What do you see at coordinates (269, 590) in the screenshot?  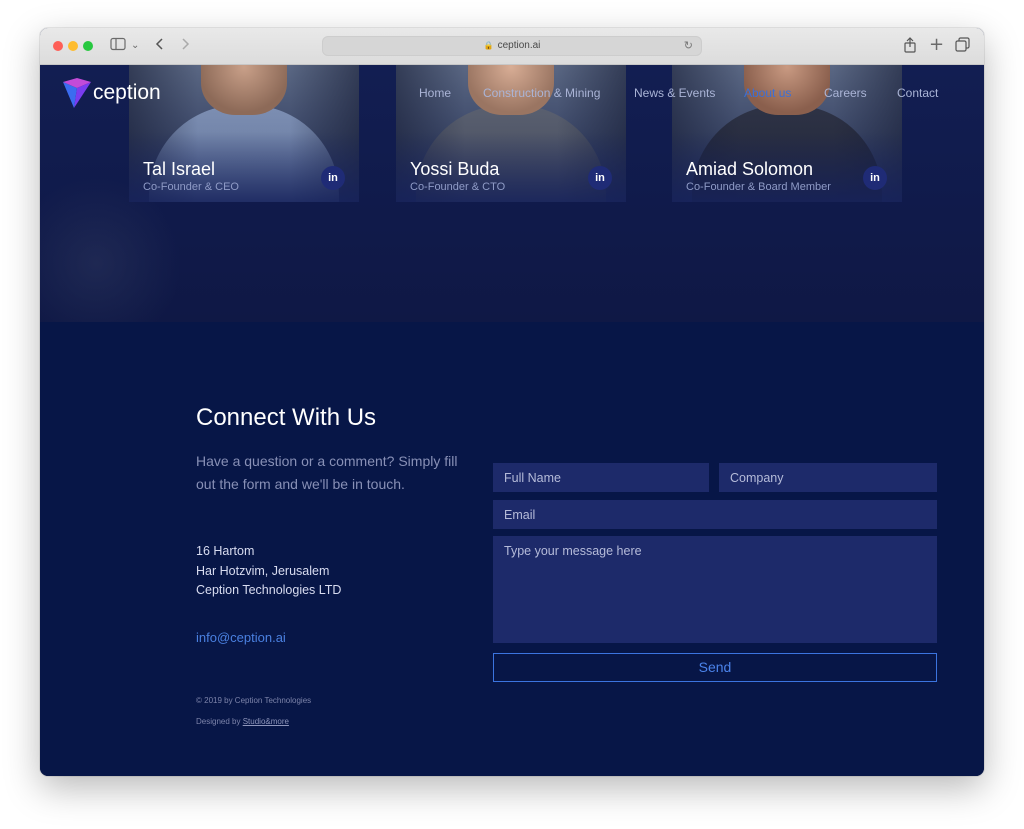 I see `address-line: Ception Technologies LTD` at bounding box center [269, 590].